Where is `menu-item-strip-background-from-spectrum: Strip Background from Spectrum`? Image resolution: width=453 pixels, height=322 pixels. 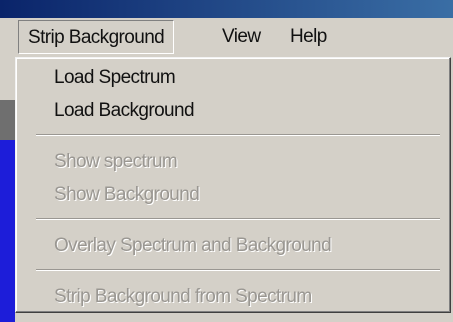
menu-item-strip-background-from-spectrum: Strip Background from Spectrum is located at coordinates (183, 296).